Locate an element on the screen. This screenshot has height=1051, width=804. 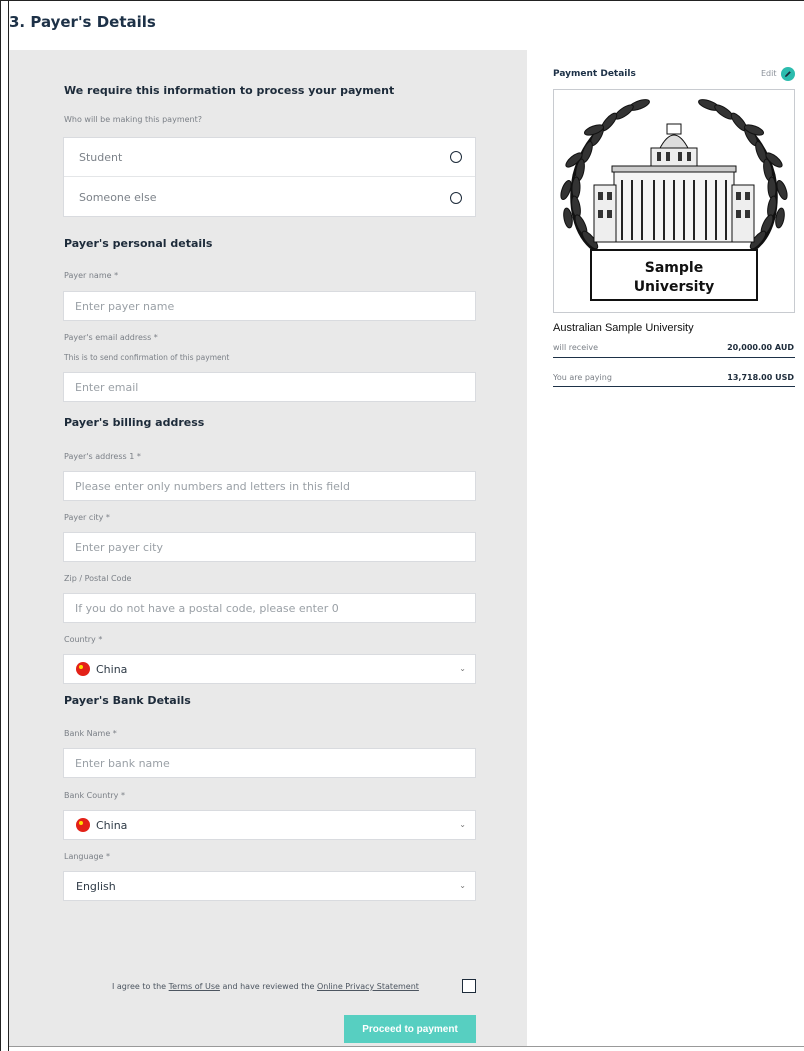
privacy-statement-link: Online Privacy Statement is located at coordinates (368, 986).